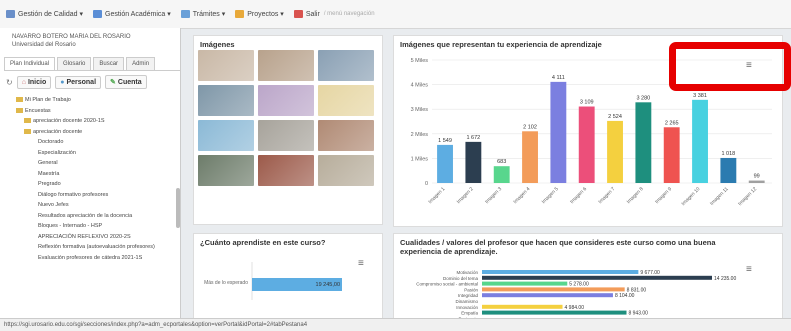  What do you see at coordinates (44, 45) in the screenshot?
I see `user-org: Universidad del Rosario` at bounding box center [44, 45].